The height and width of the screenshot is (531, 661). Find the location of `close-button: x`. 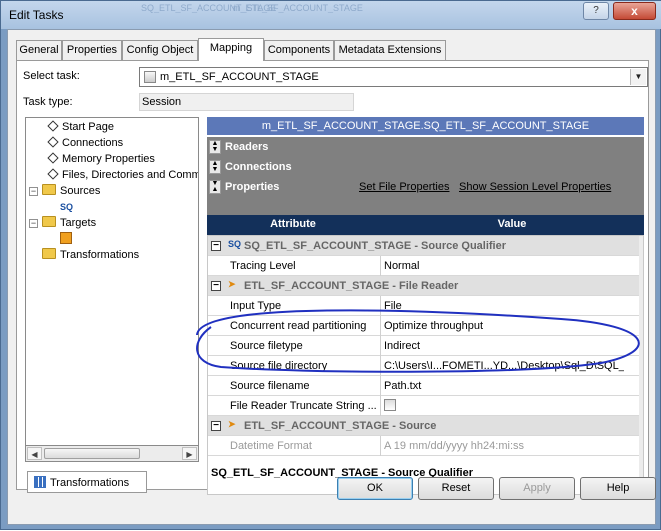

close-button: x is located at coordinates (634, 11).